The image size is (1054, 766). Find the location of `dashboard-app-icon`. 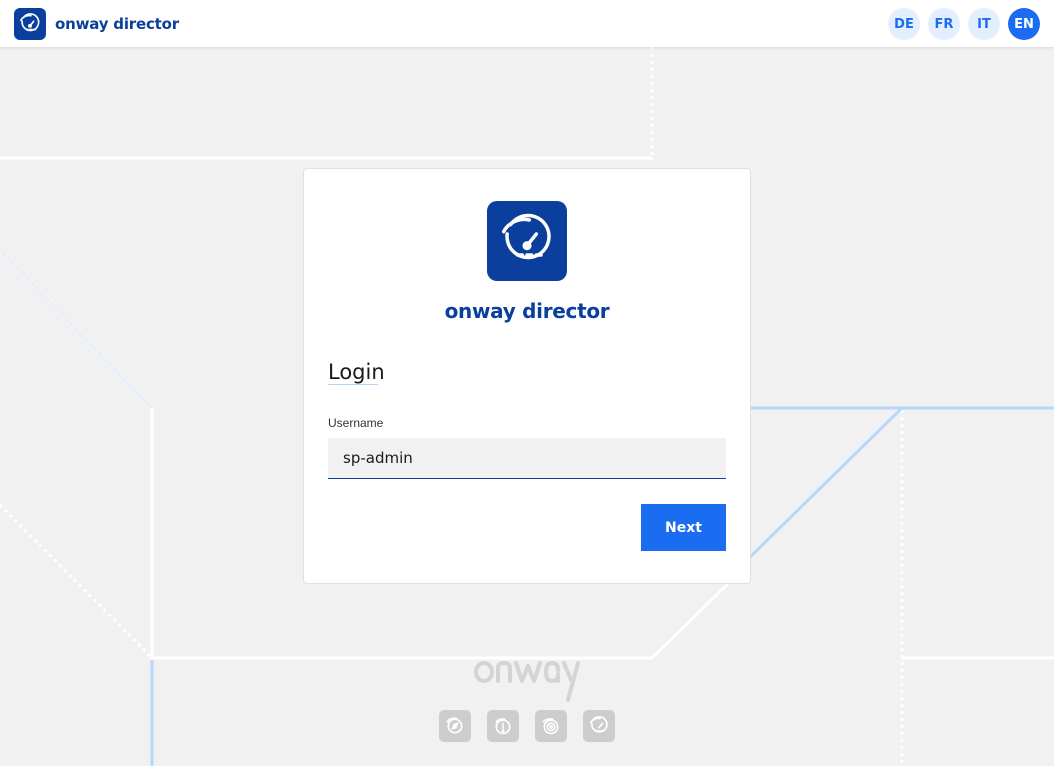

dashboard-app-icon is located at coordinates (599, 726).